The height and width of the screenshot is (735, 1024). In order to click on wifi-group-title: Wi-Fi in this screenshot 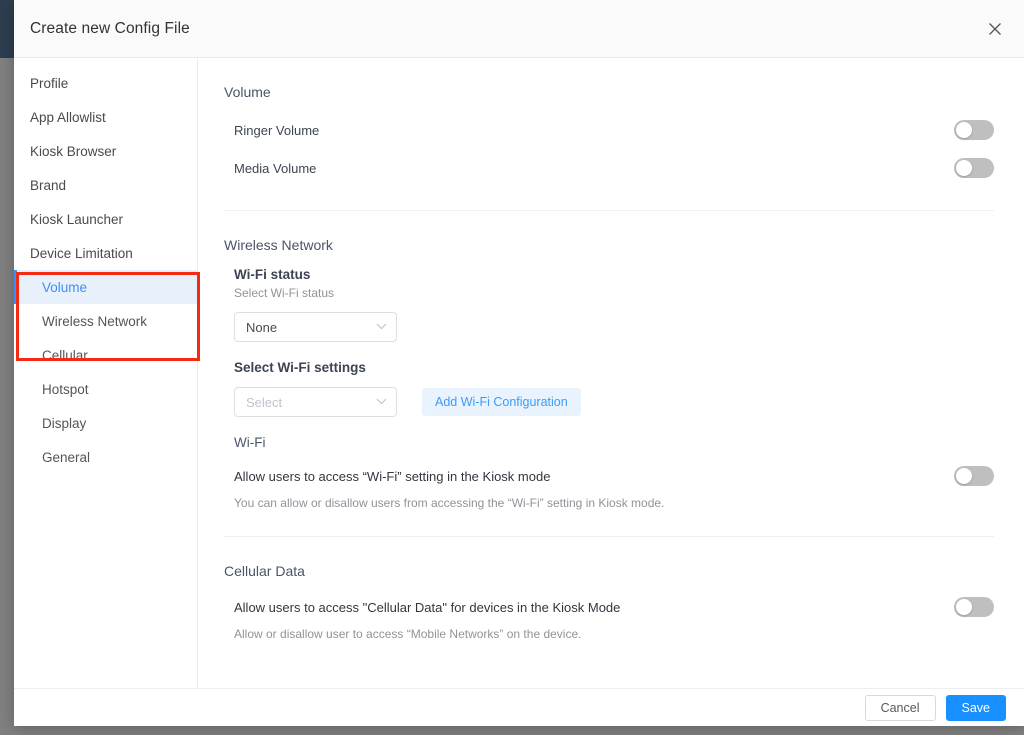, I will do `click(250, 442)`.